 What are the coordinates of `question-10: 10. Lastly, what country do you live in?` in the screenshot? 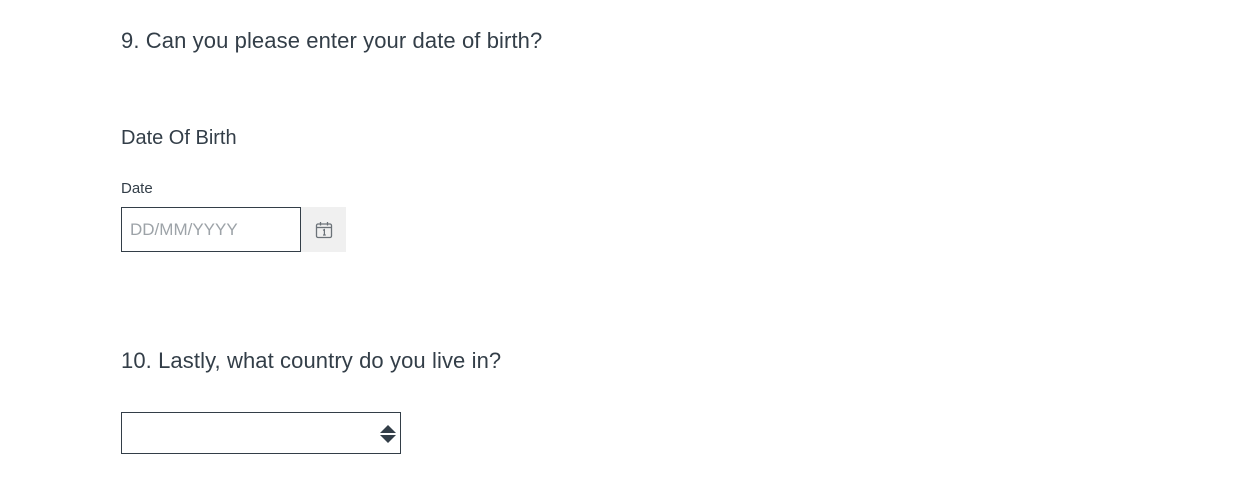 It's located at (621, 361).